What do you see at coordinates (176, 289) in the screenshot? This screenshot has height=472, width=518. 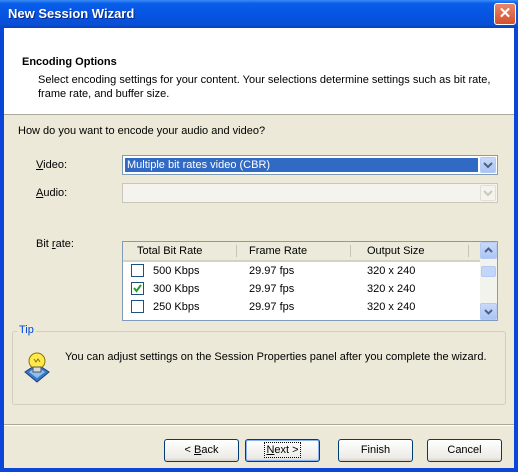 I see `cell-bitrate: 300 Kbps` at bounding box center [176, 289].